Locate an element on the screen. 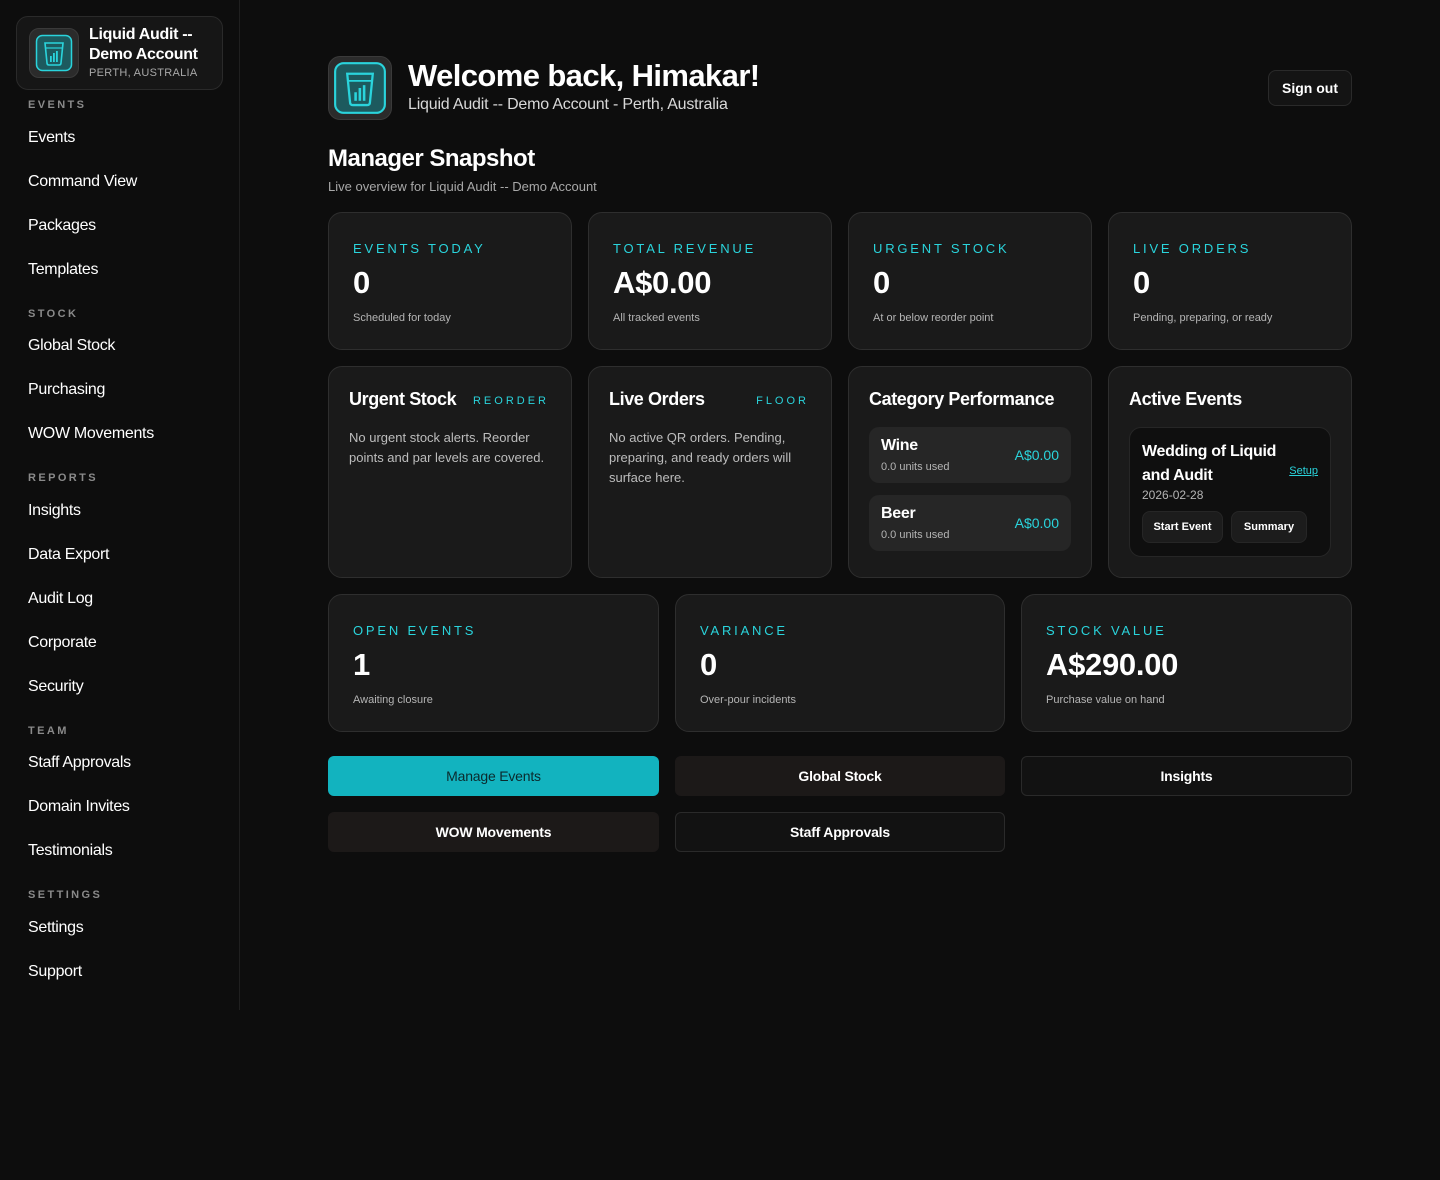 The width and height of the screenshot is (1440, 1180). sidebar-item-purchasing: Purchasing is located at coordinates (66, 390).